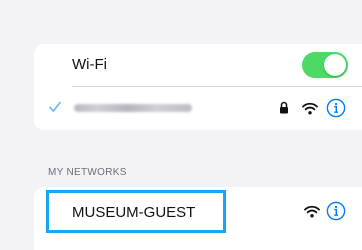 Image resolution: width=362 pixels, height=250 pixels. I want to click on wifi-label: Wi-Fi, so click(89, 64).